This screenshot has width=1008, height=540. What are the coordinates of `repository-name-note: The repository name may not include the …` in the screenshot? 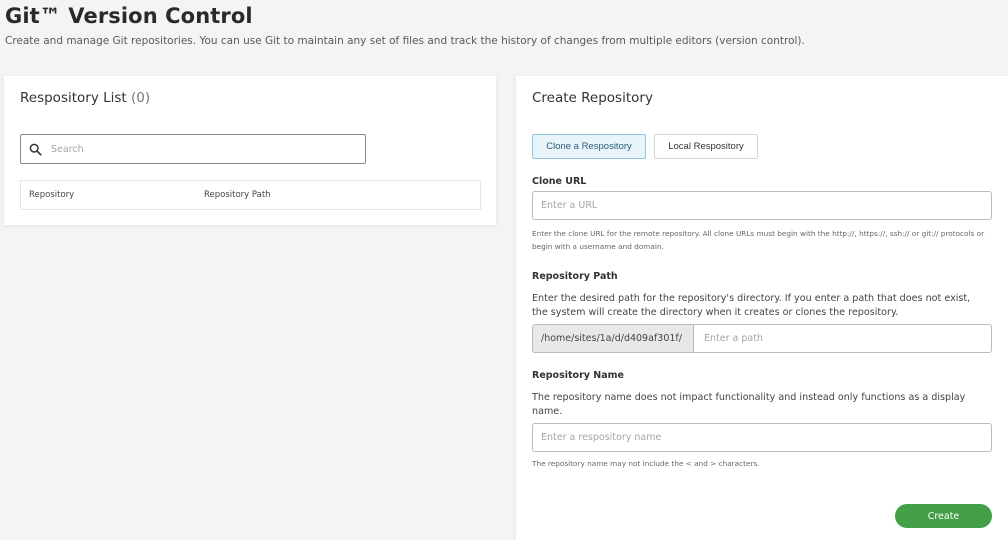 It's located at (646, 463).